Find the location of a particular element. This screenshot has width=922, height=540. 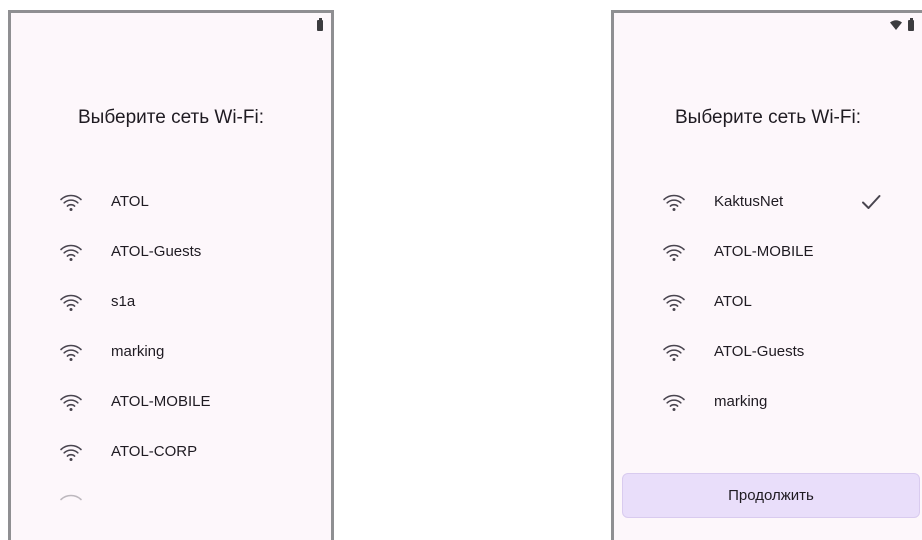

wifi-network-item-selected: KaktusNet is located at coordinates (768, 202).